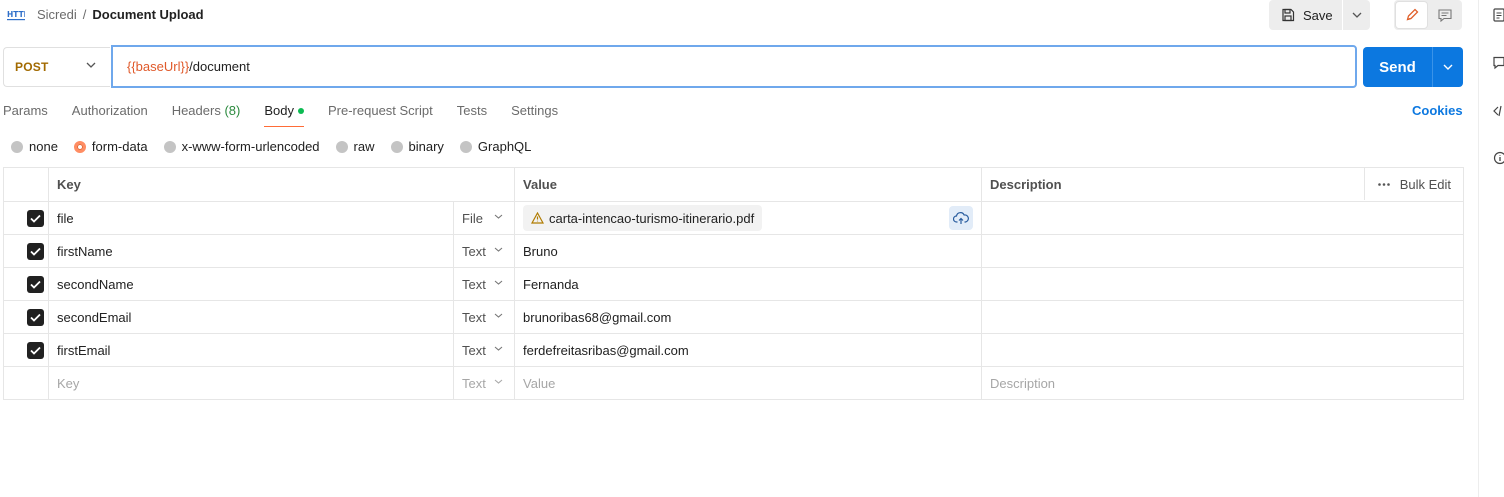 The height and width of the screenshot is (497, 1504). I want to click on cloud-upload-icon, so click(961, 217).